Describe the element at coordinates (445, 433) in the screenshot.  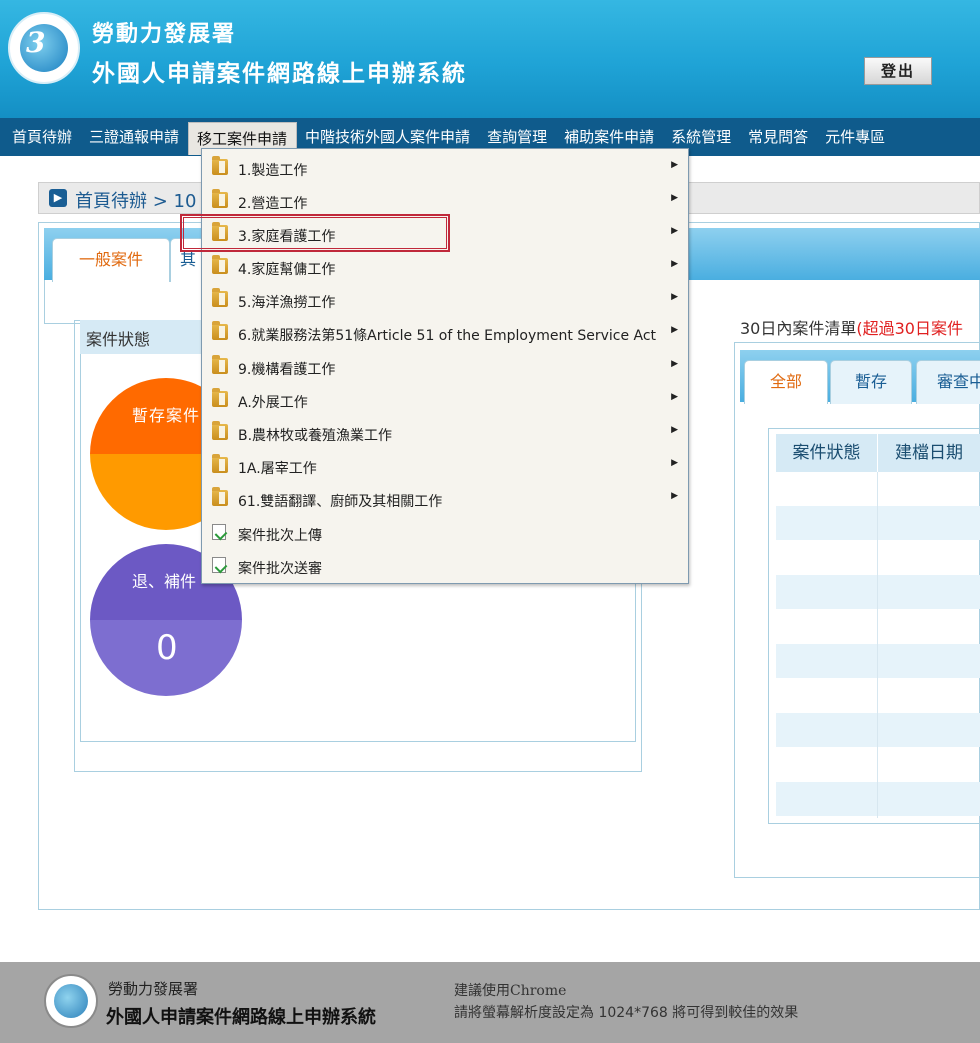
I see `menu-item-agriculture: B.農林牧或養殖漁業工作 ▶` at that location.